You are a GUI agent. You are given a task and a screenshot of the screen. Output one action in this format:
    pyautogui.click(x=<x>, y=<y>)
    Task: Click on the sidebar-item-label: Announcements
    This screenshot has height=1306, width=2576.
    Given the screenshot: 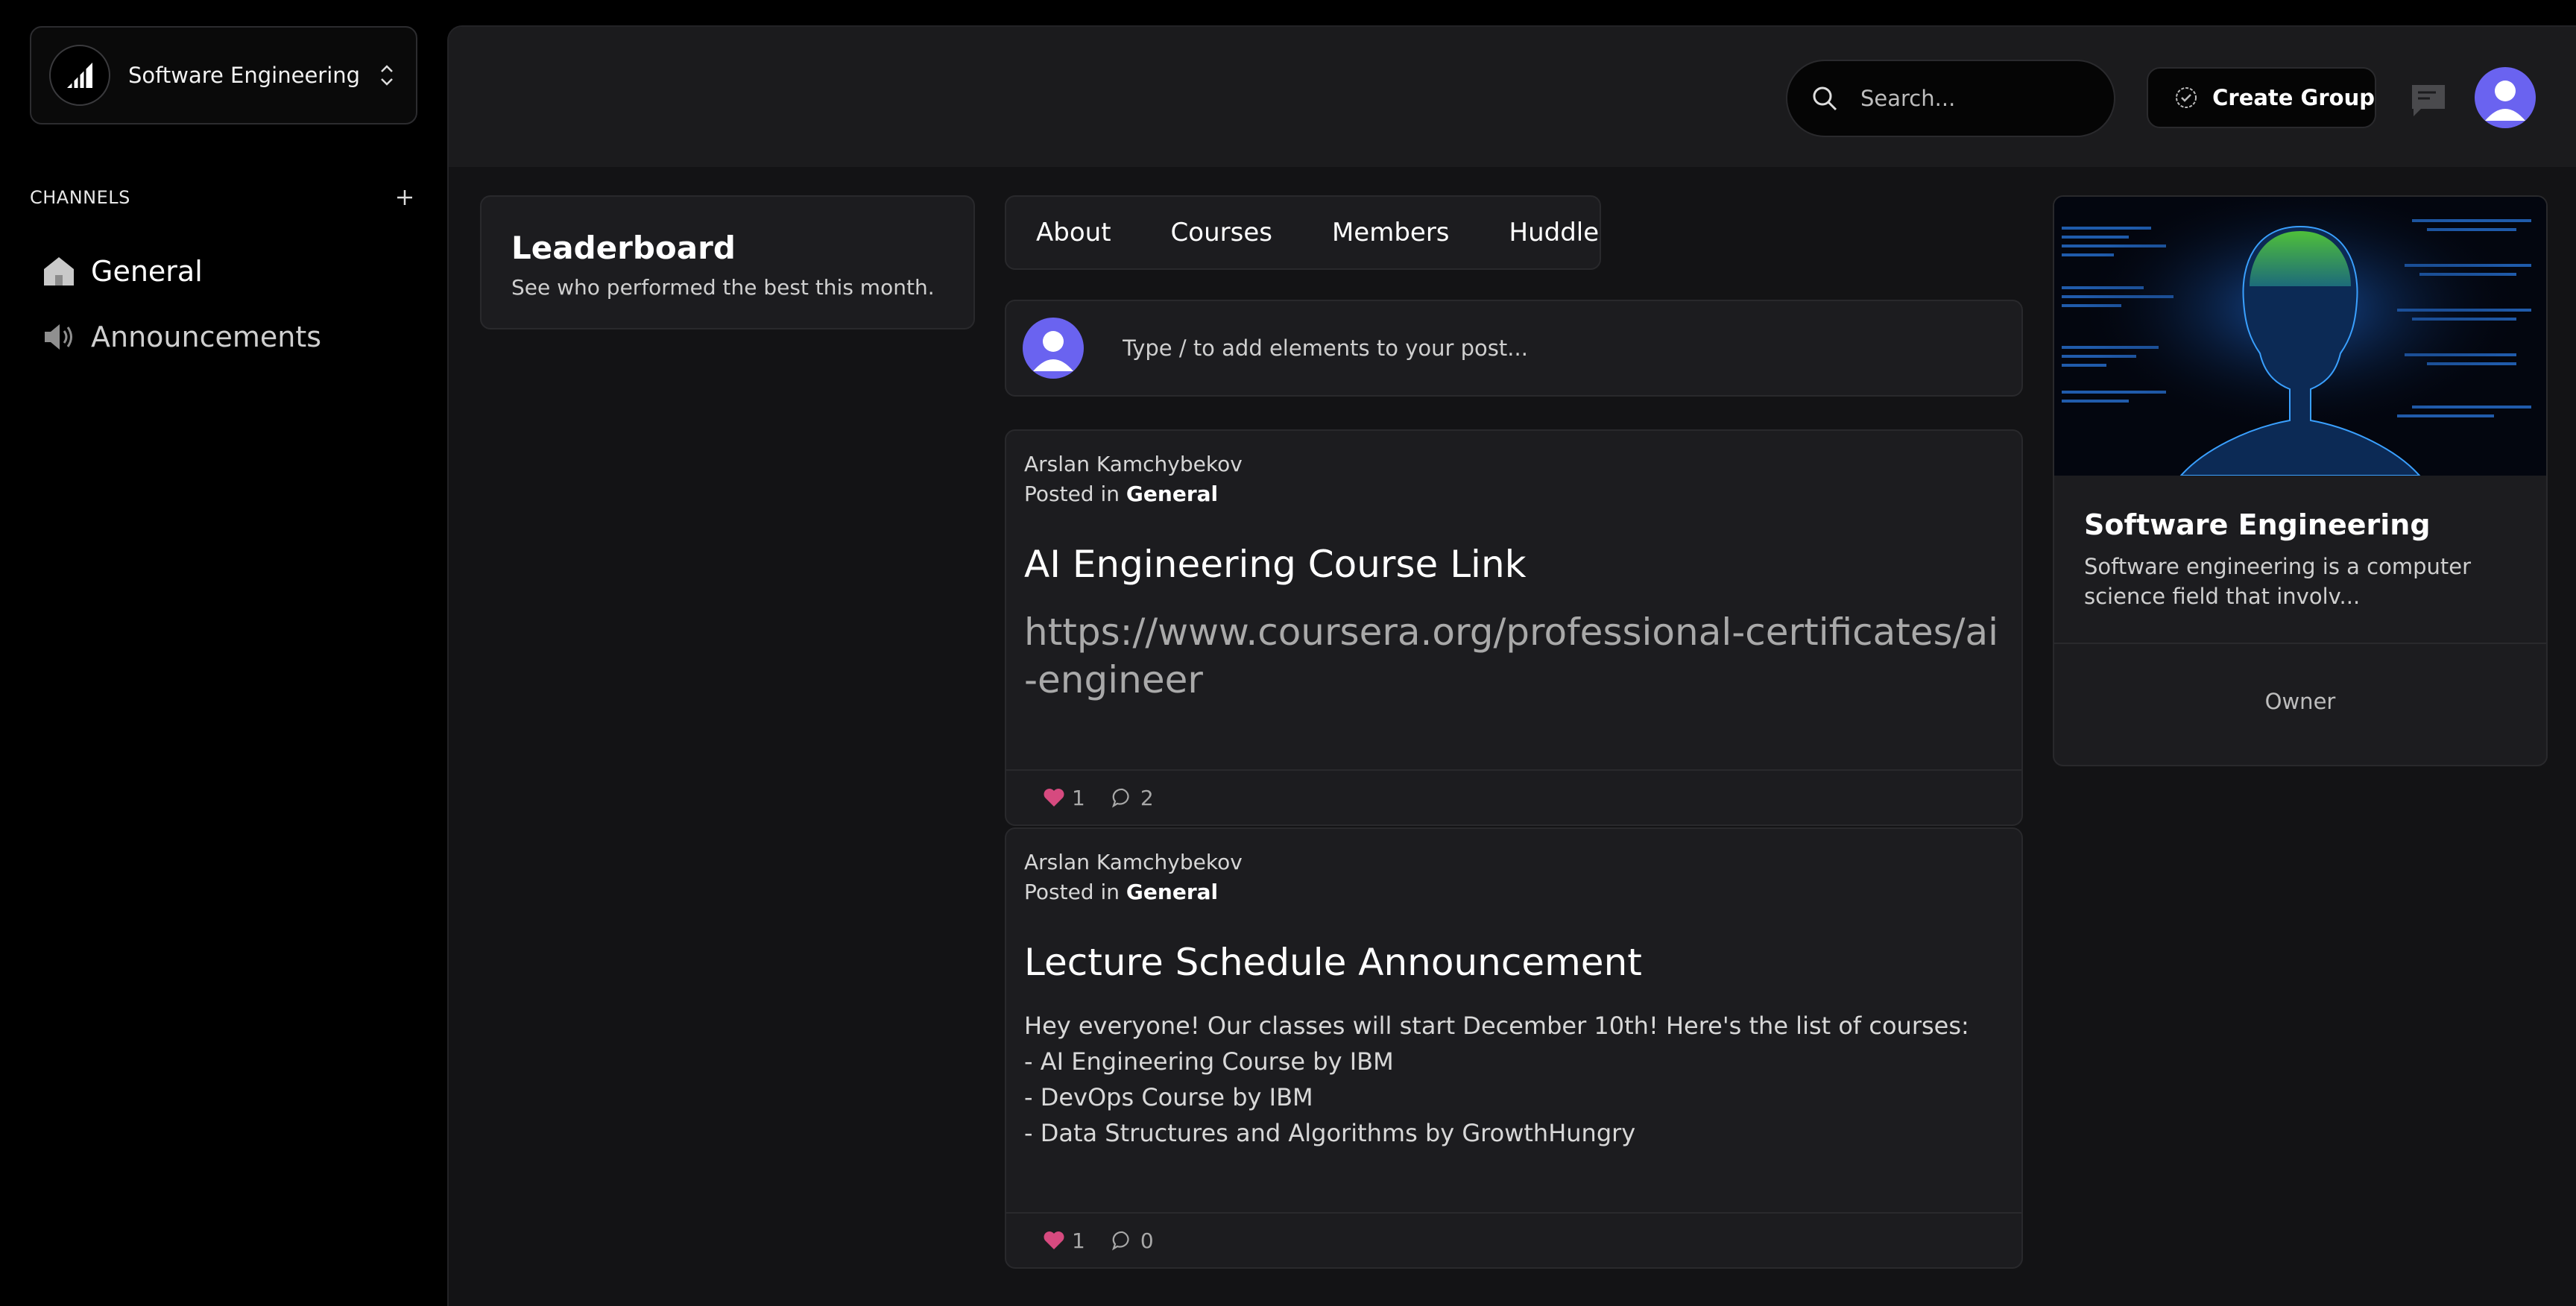 What is the action you would take?
    pyautogui.click(x=206, y=337)
    